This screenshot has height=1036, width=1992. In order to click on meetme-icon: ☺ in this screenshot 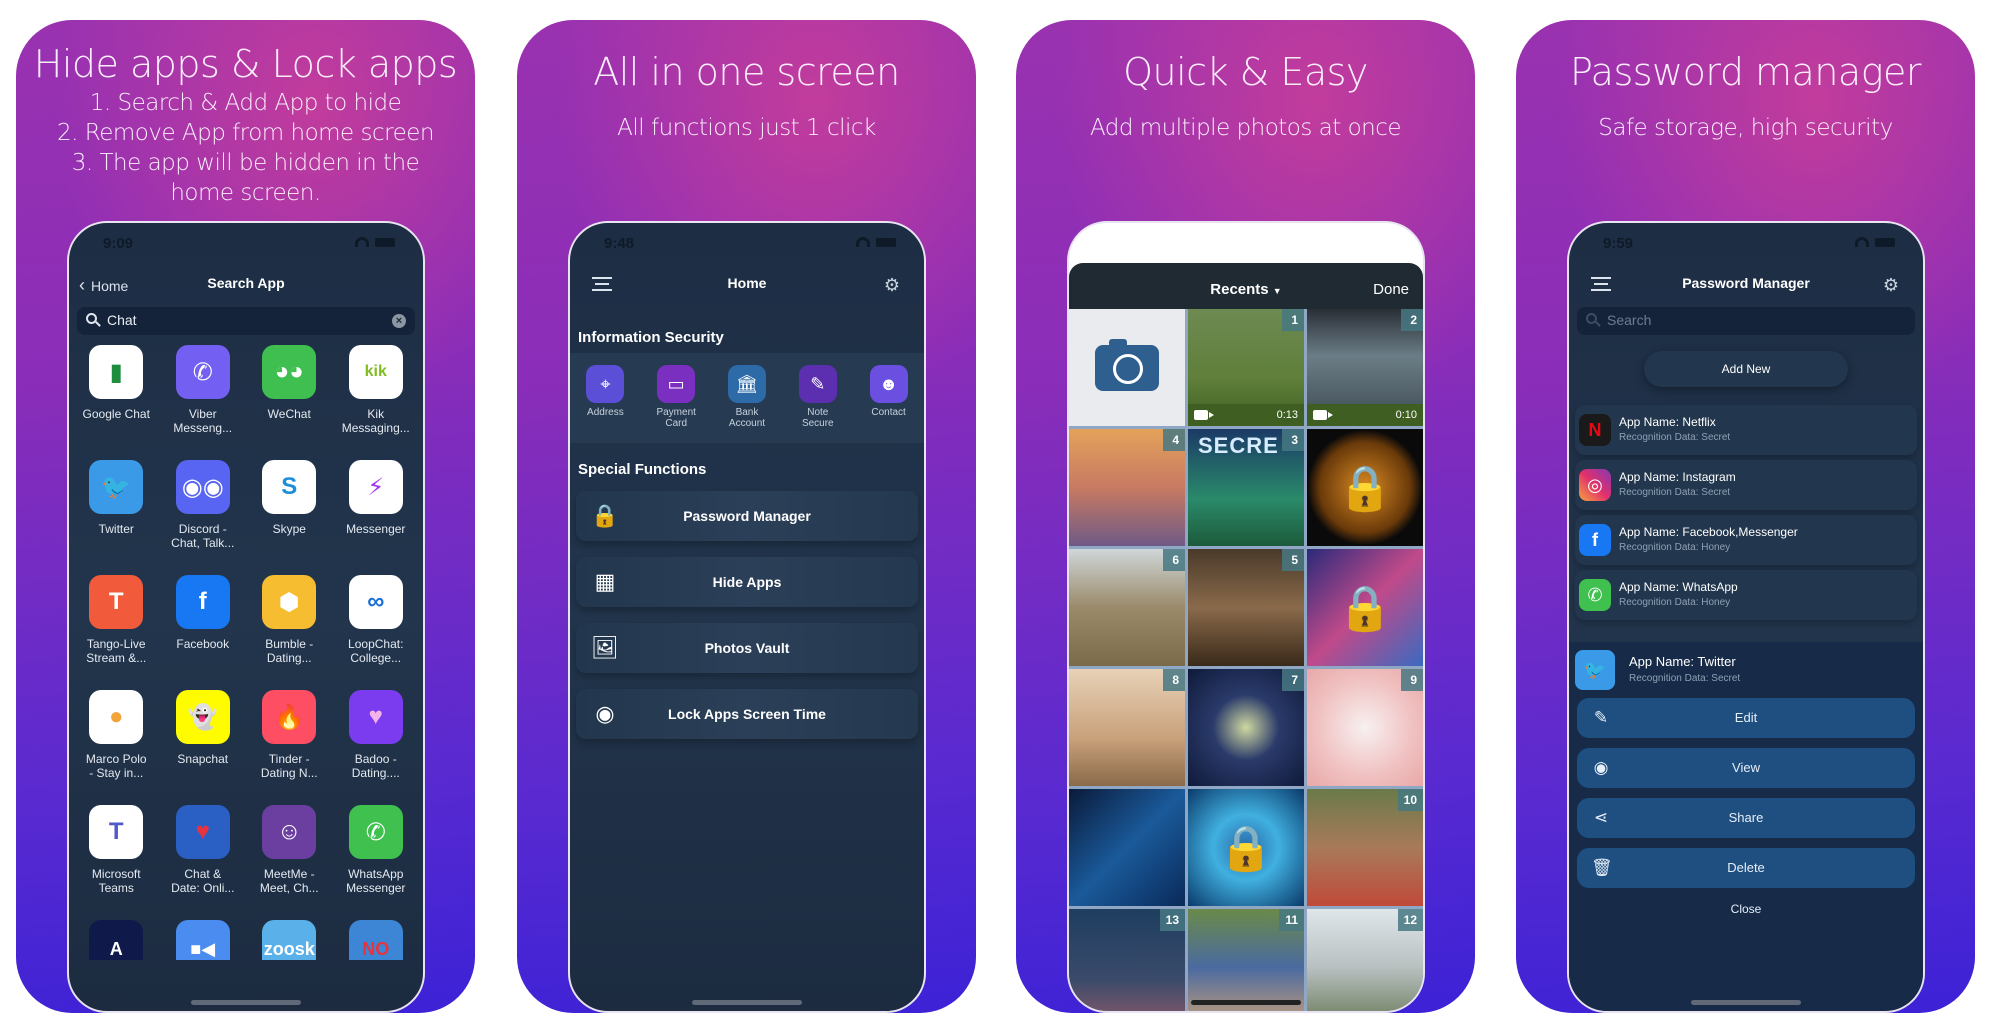, I will do `click(289, 832)`.